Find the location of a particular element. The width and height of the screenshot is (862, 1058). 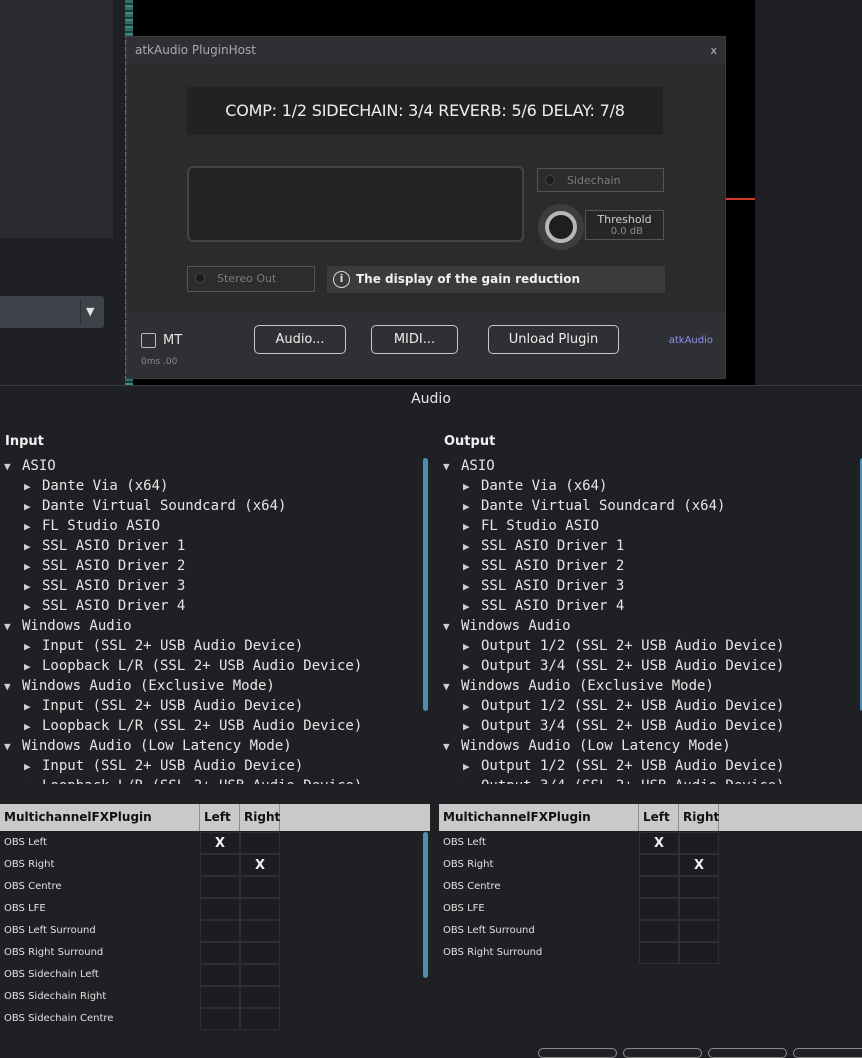

mt-checkbox is located at coordinates (148, 340).